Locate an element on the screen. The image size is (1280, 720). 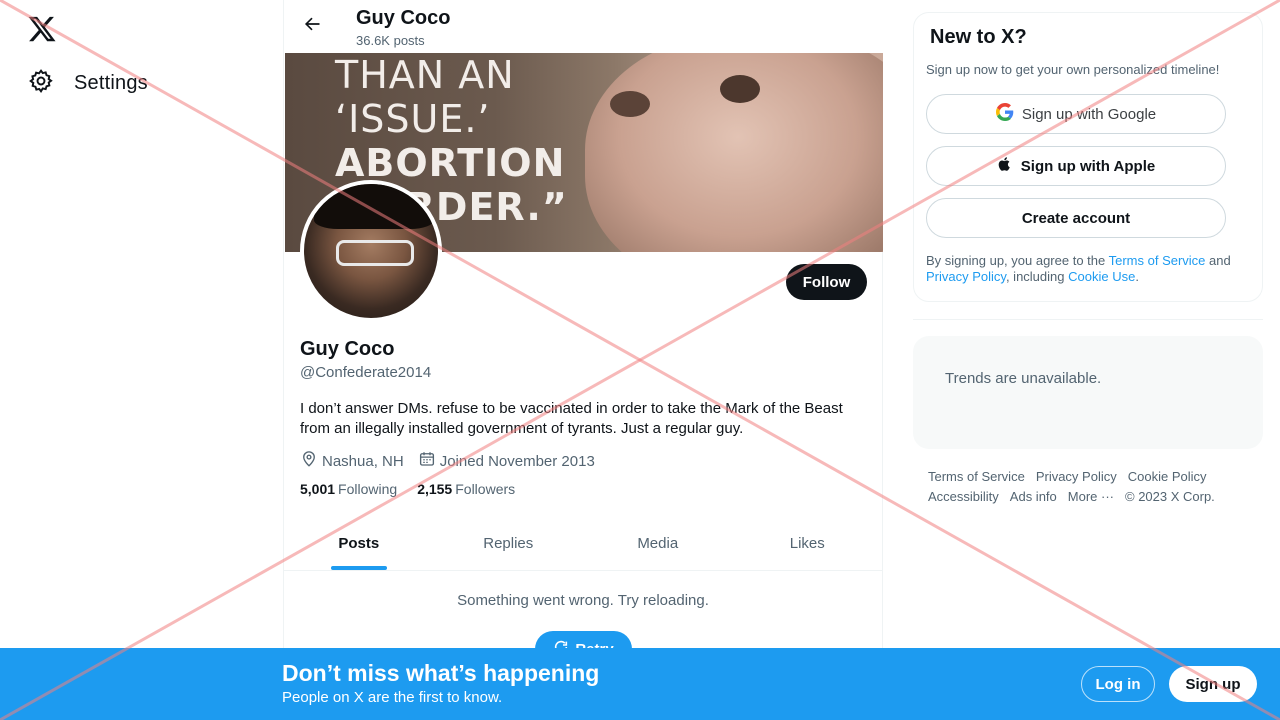
banner-line: THAN AN is located at coordinates (425, 75).